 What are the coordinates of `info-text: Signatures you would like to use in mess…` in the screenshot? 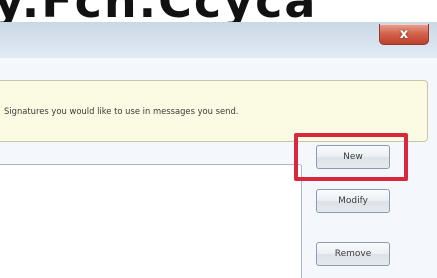 It's located at (121, 111).